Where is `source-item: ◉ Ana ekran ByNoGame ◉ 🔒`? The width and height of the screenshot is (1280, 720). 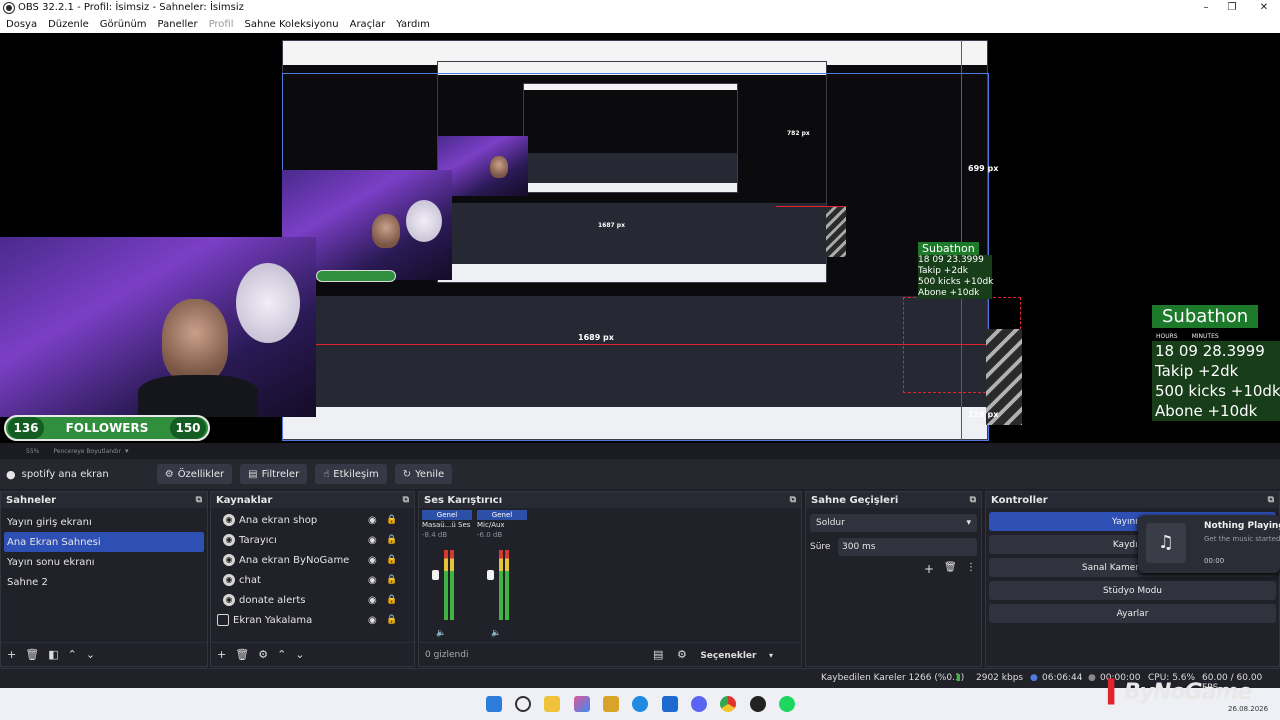
source-item: ◉ Ana ekran ByNoGame ◉ 🔒 is located at coordinates (312, 560).